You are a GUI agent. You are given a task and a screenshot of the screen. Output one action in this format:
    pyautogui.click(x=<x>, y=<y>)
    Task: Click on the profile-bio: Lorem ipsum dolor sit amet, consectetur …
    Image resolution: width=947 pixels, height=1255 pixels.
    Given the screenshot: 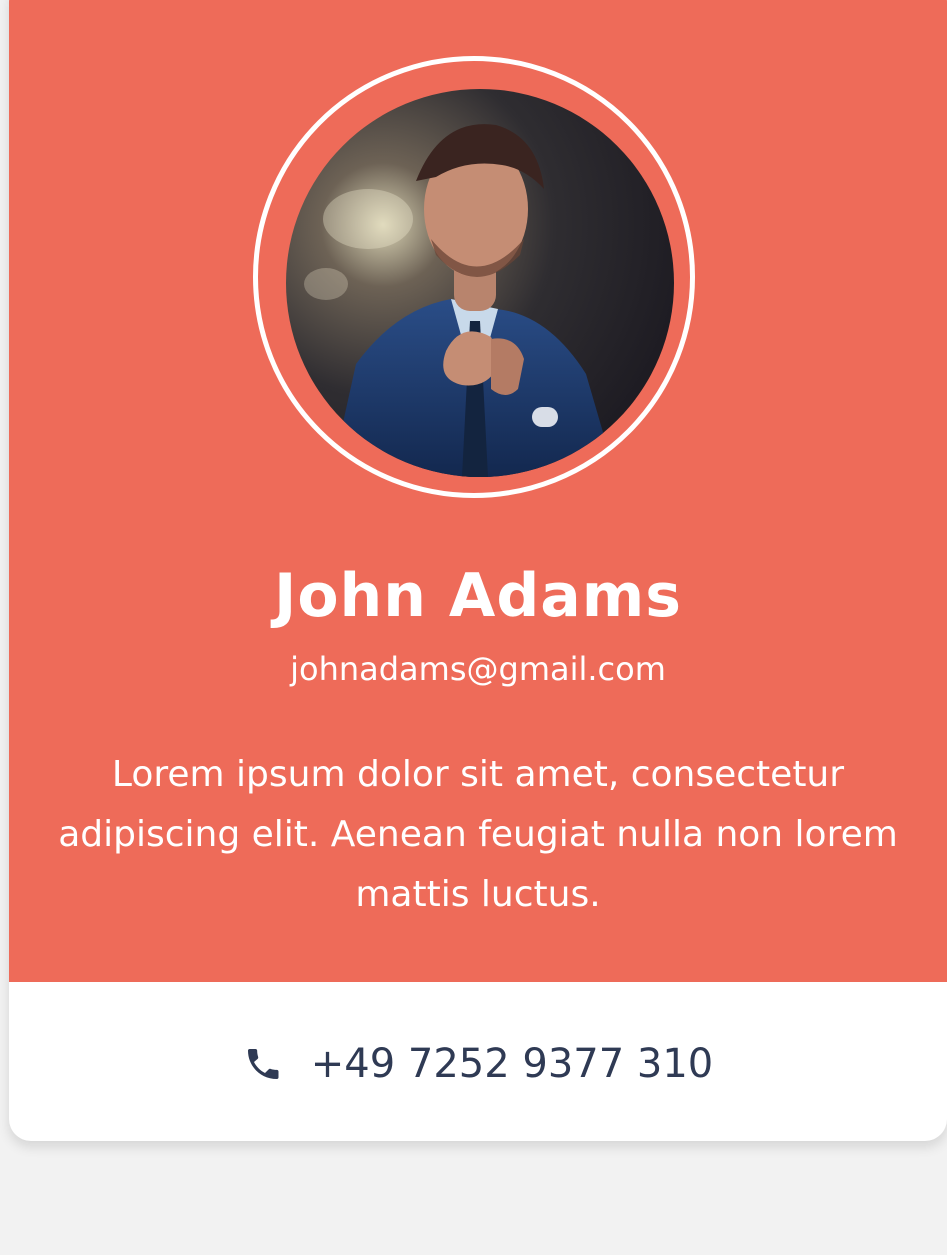 What is the action you would take?
    pyautogui.click(x=478, y=834)
    